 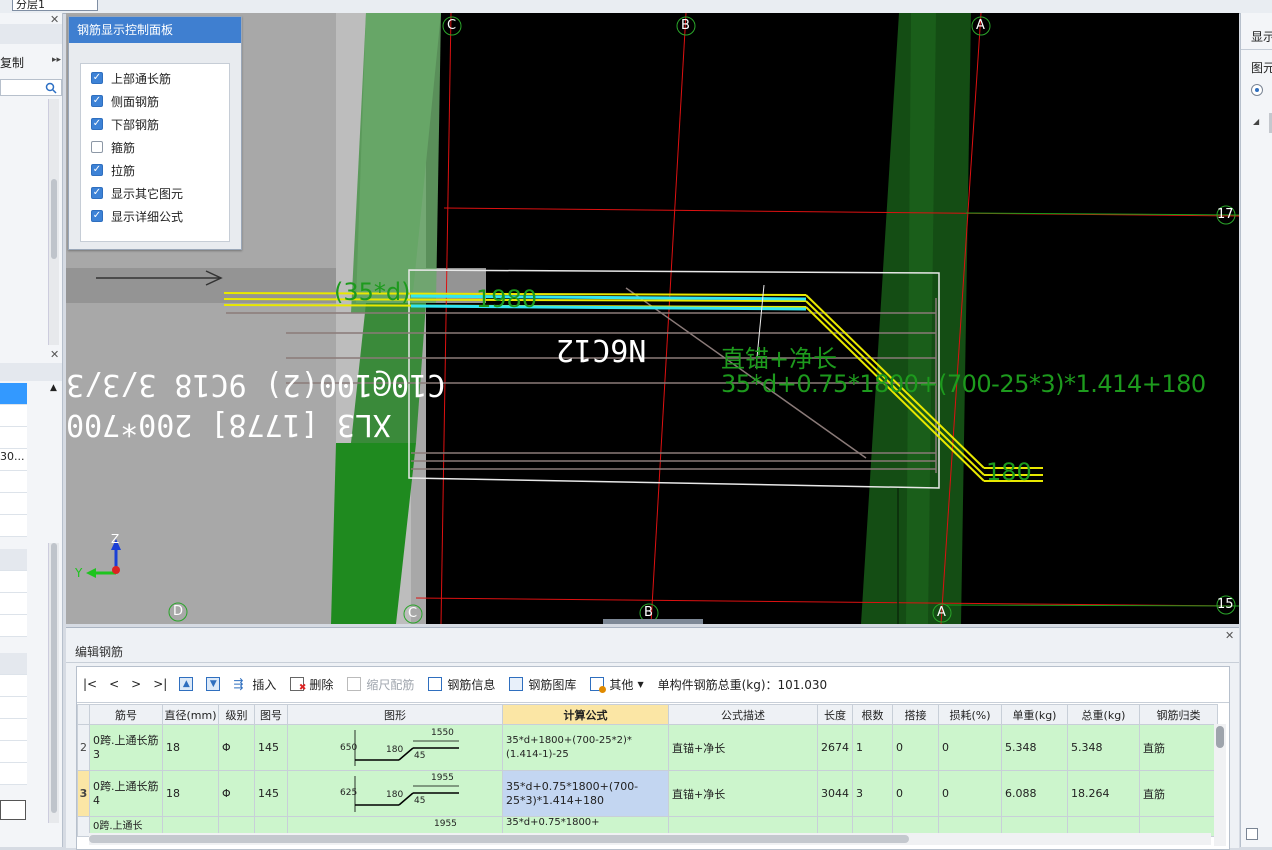 I want to click on rebar-info-button: 钢筋信息, so click(x=461, y=684).